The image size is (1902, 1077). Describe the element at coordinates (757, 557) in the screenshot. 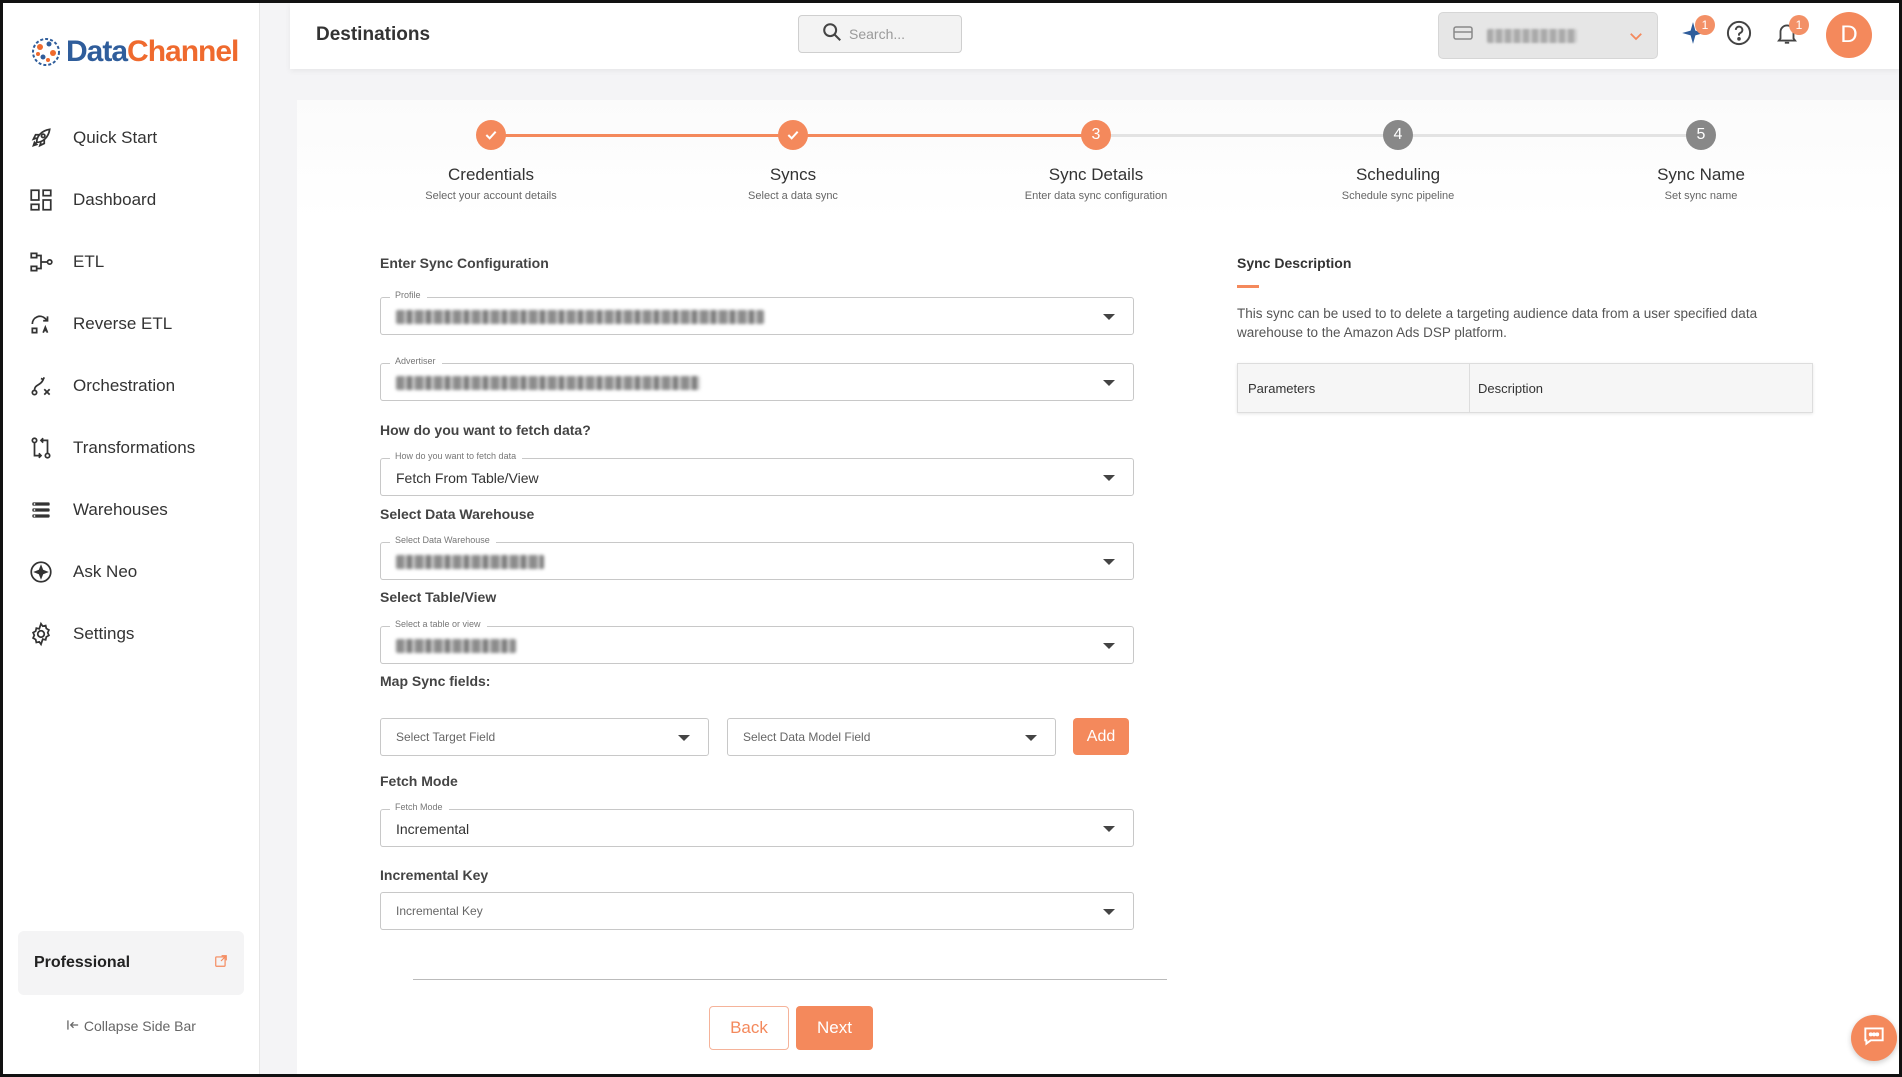

I see `warehouse-select: Select Data Warehouse` at that location.